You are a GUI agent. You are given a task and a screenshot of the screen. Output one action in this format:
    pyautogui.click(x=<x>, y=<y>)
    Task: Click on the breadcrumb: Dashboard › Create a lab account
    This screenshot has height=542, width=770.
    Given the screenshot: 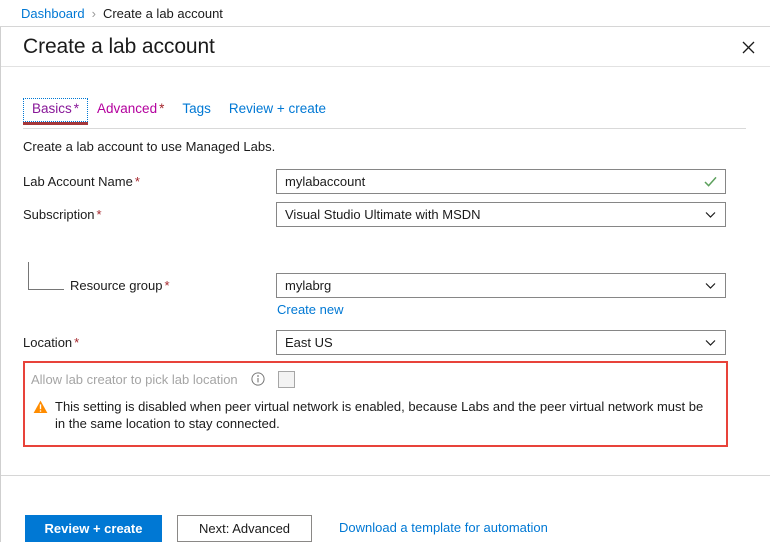 What is the action you would take?
    pyautogui.click(x=385, y=13)
    